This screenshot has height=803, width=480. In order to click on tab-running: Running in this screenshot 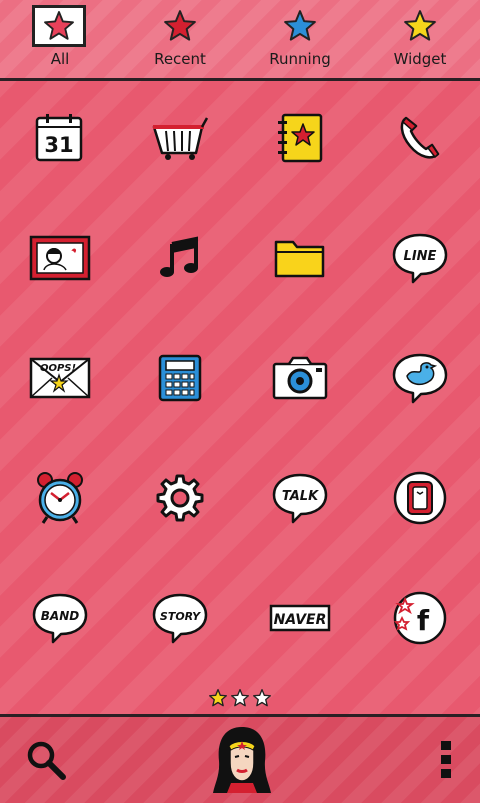, I will do `click(300, 39)`.